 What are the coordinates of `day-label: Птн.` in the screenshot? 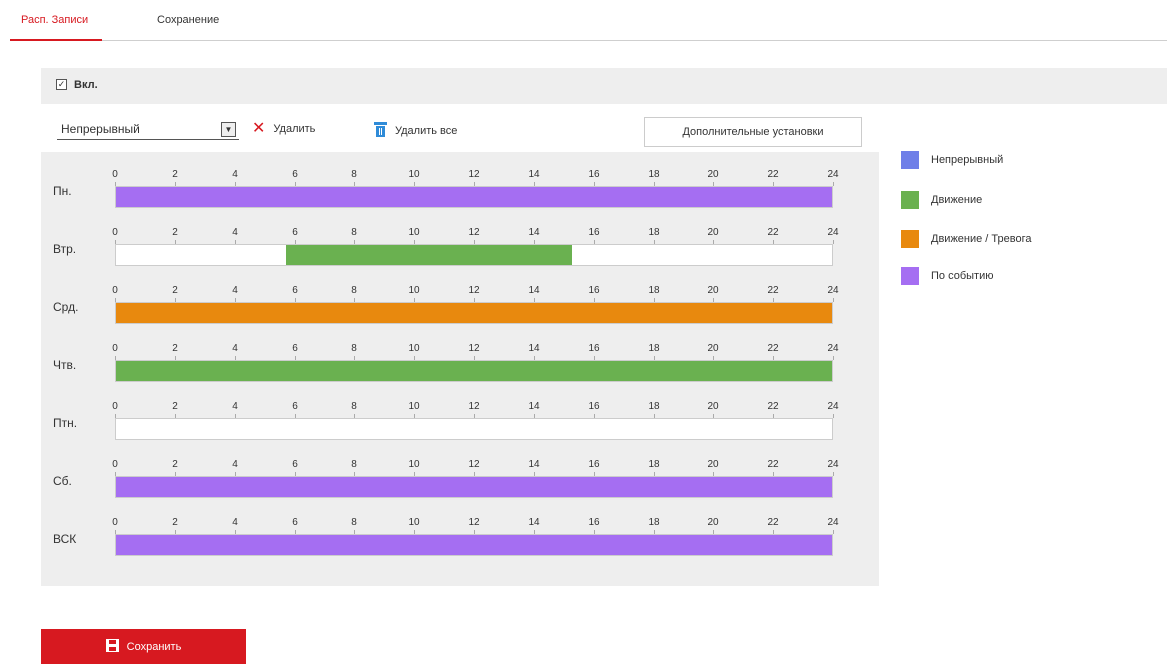 It's located at (65, 423).